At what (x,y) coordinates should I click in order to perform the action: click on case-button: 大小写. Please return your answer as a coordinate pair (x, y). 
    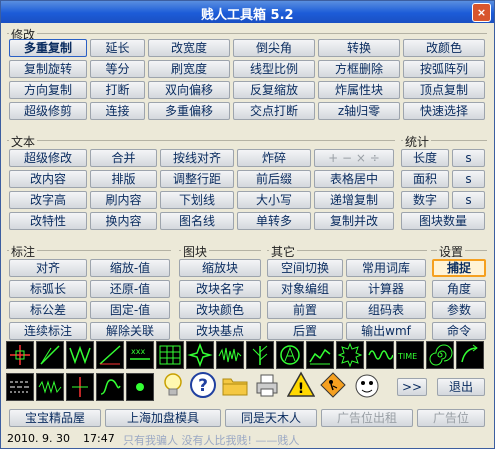
    Looking at the image, I should click on (274, 200).